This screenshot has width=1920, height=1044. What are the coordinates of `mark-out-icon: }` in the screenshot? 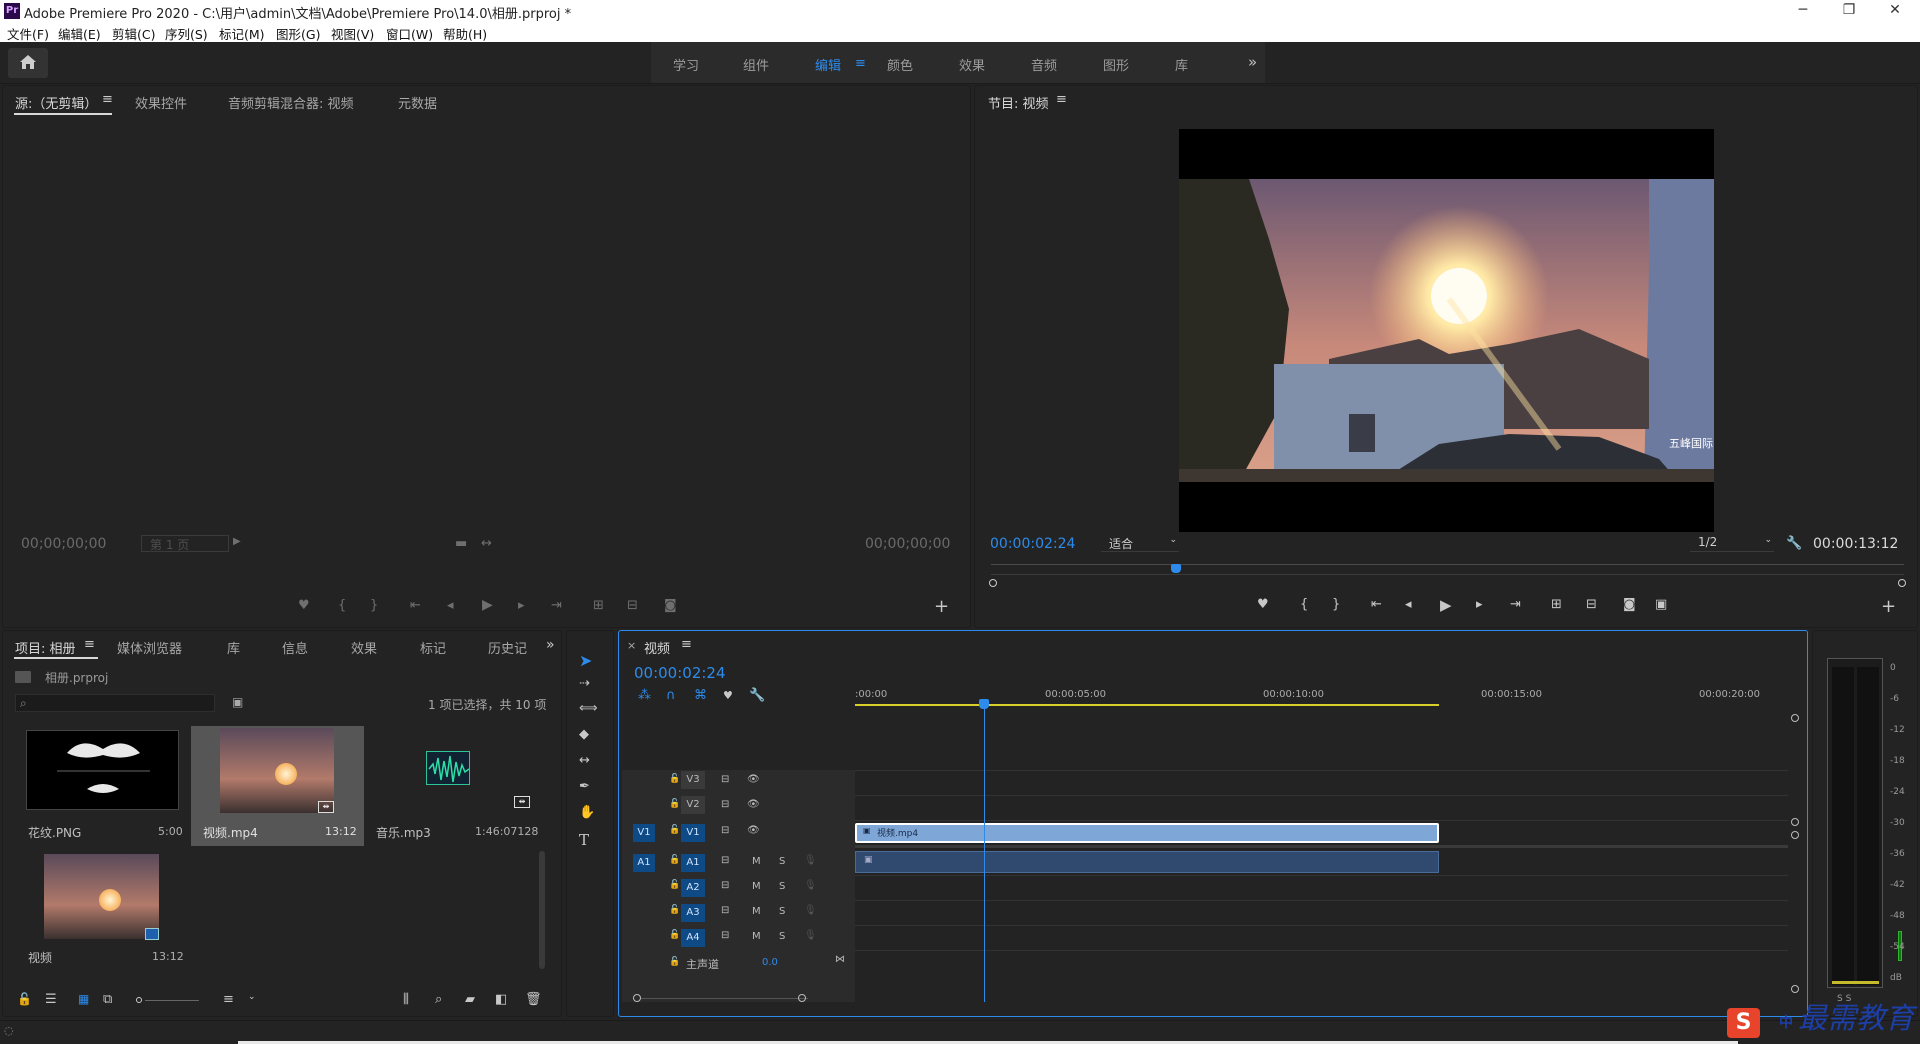 It's located at (1336, 604).